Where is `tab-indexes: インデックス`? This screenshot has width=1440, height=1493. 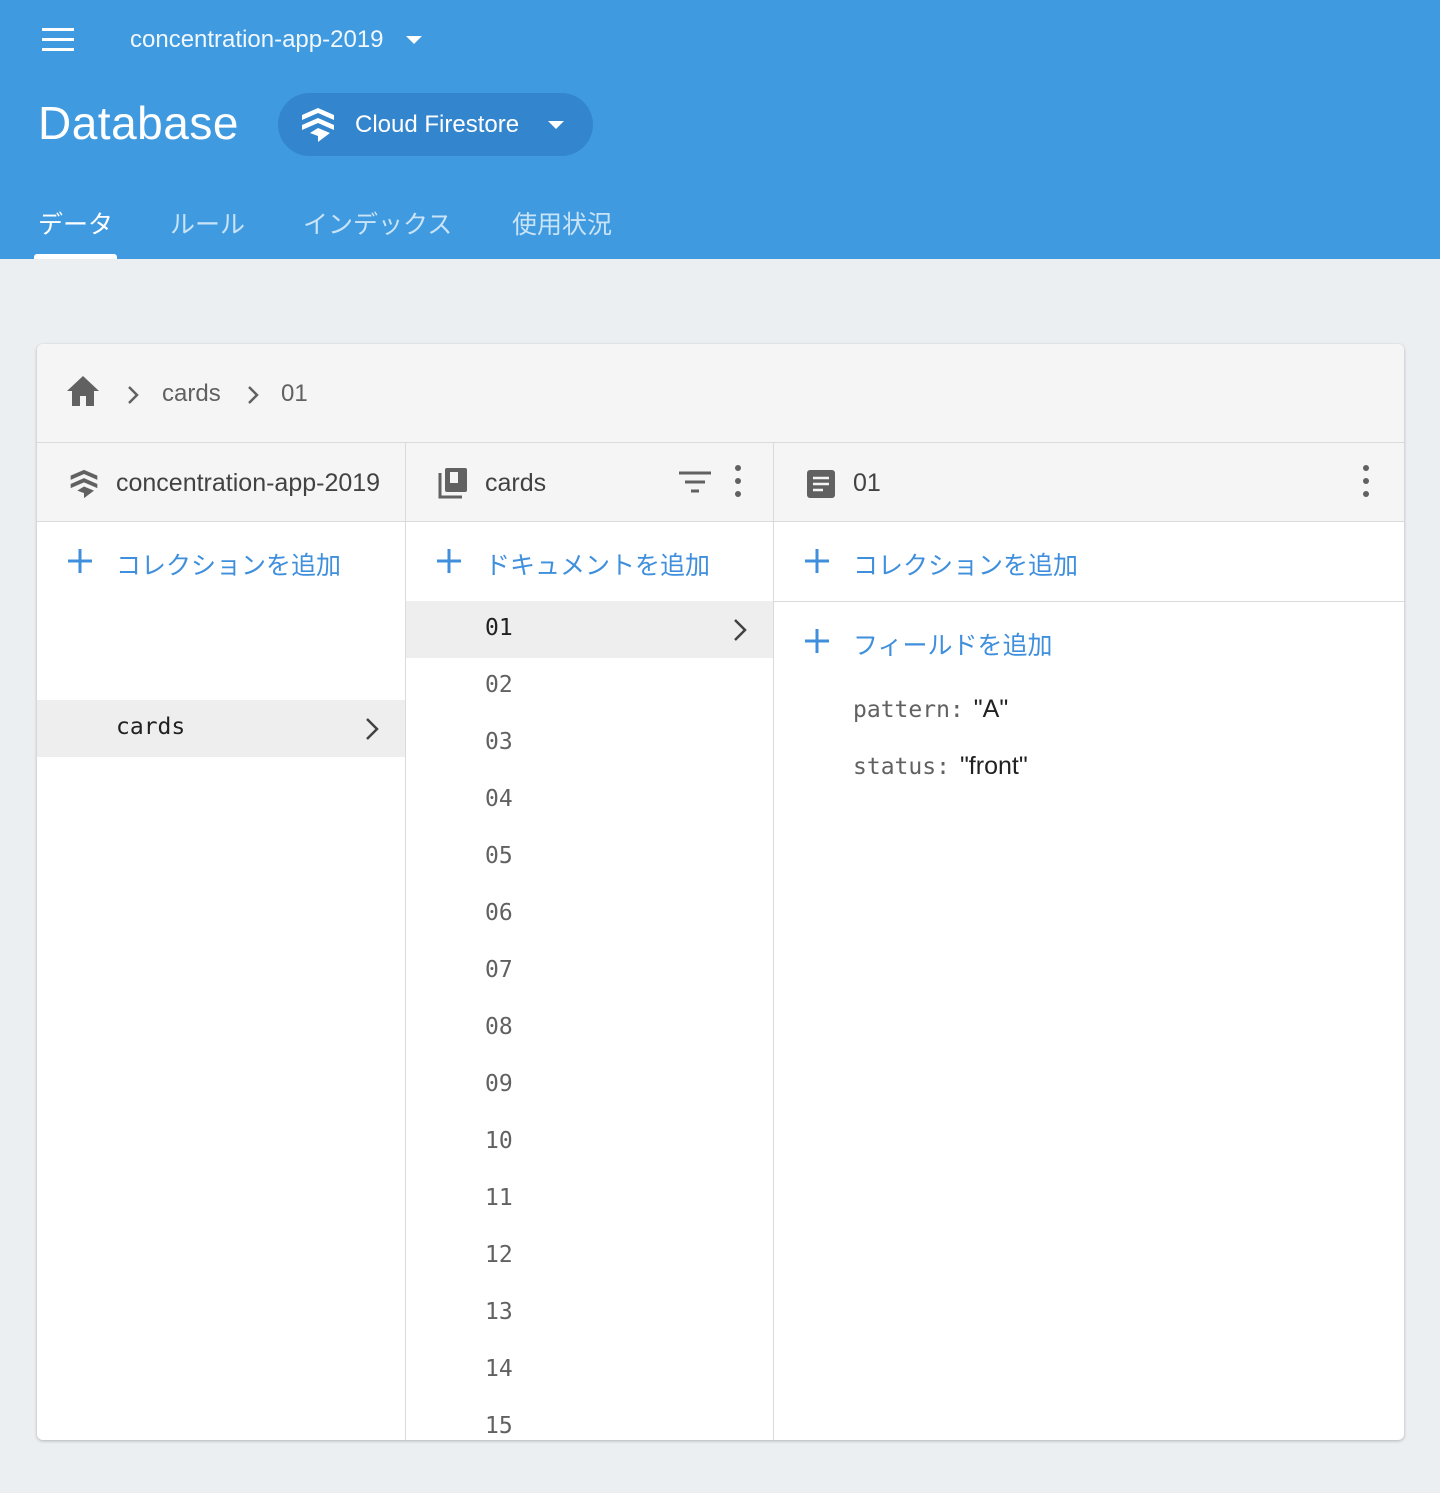 tab-indexes: インデックス is located at coordinates (377, 222).